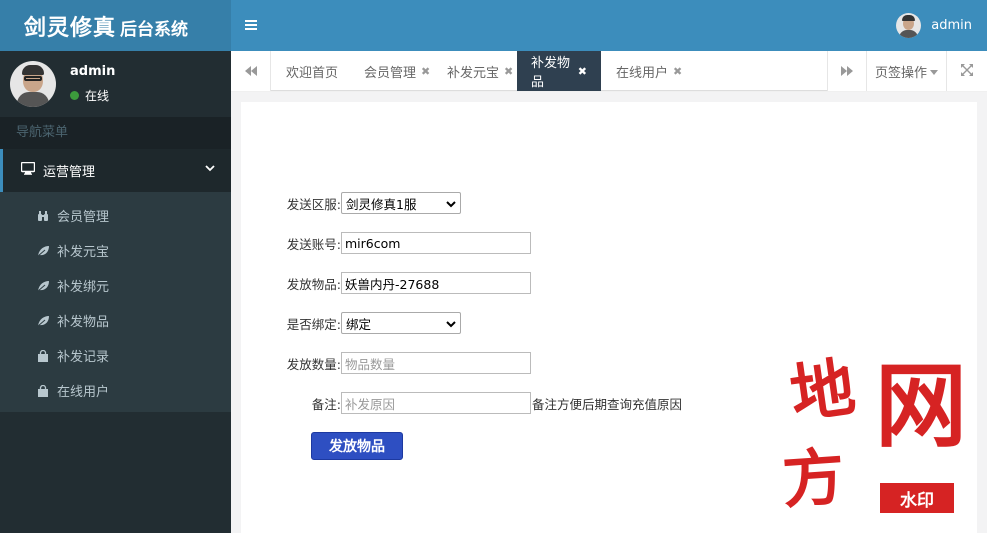 Image resolution: width=987 pixels, height=533 pixels. I want to click on online-dot-icon, so click(74, 95).